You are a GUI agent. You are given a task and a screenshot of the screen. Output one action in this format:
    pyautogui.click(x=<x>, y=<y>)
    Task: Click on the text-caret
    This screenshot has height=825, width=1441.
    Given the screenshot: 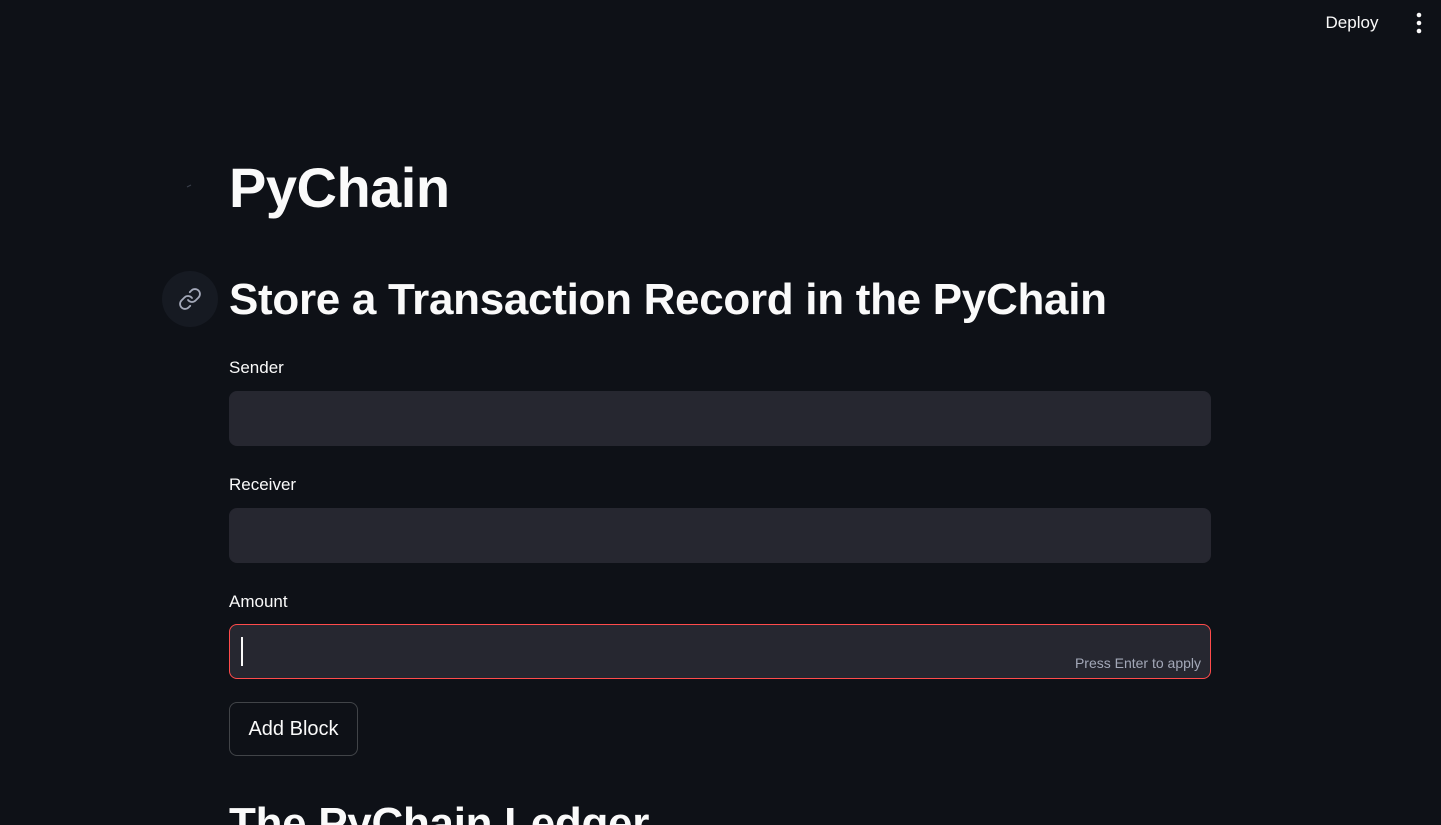 What is the action you would take?
    pyautogui.click(x=242, y=651)
    